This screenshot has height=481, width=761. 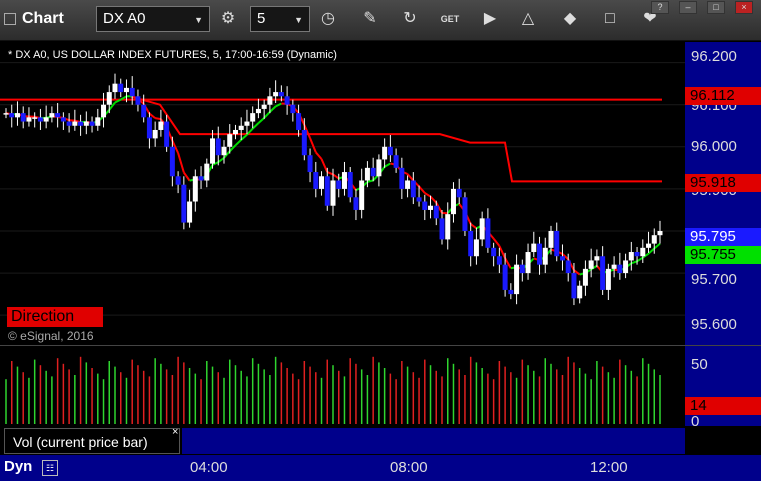 What do you see at coordinates (723, 255) in the screenshot?
I see `price-badge: 95.755` at bounding box center [723, 255].